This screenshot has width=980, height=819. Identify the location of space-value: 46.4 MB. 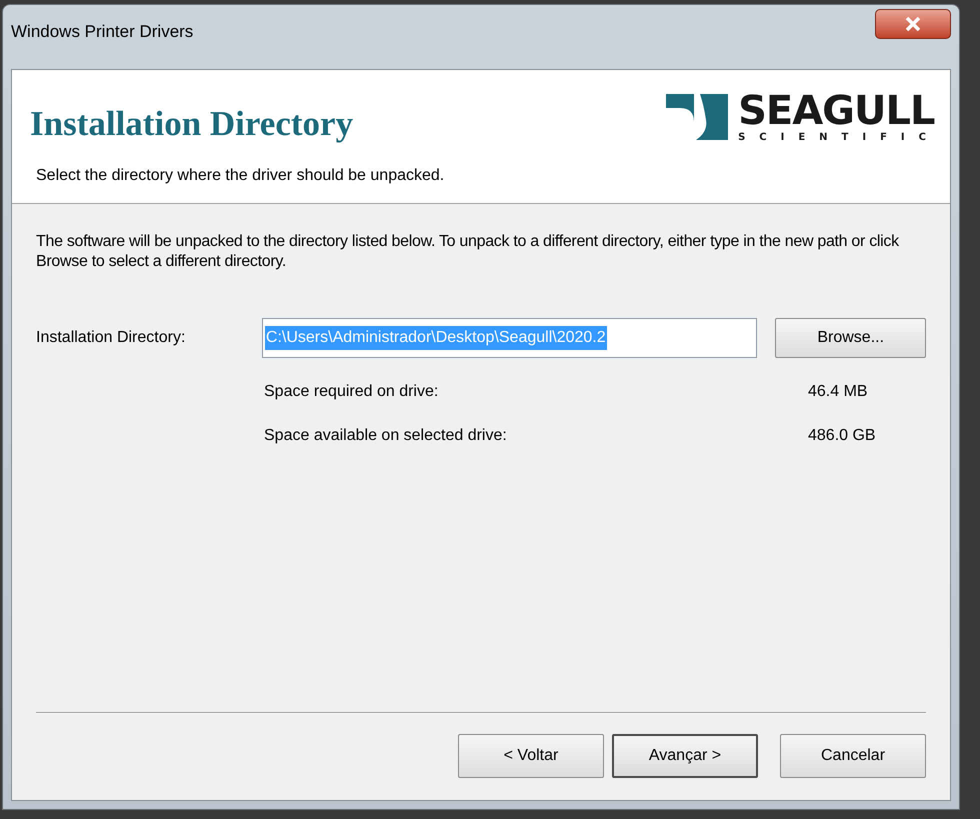
(838, 392).